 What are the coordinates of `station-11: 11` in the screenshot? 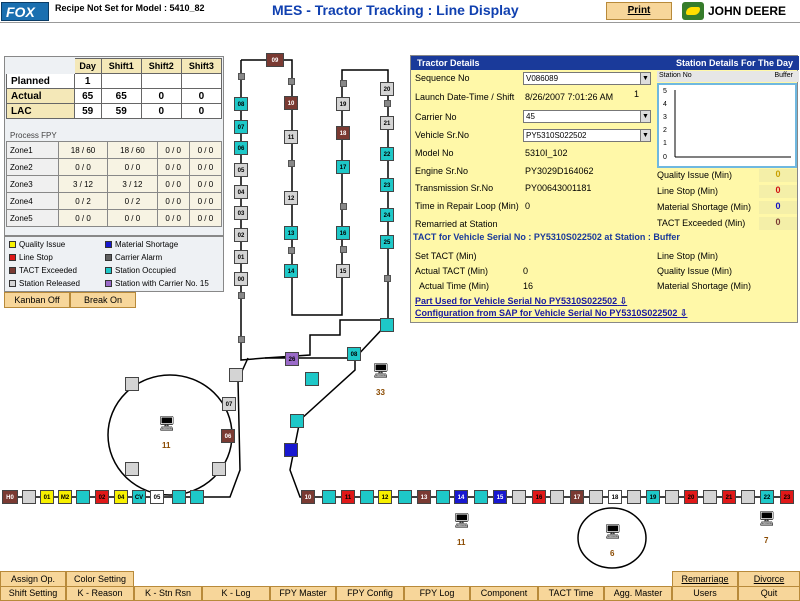 It's located at (291, 137).